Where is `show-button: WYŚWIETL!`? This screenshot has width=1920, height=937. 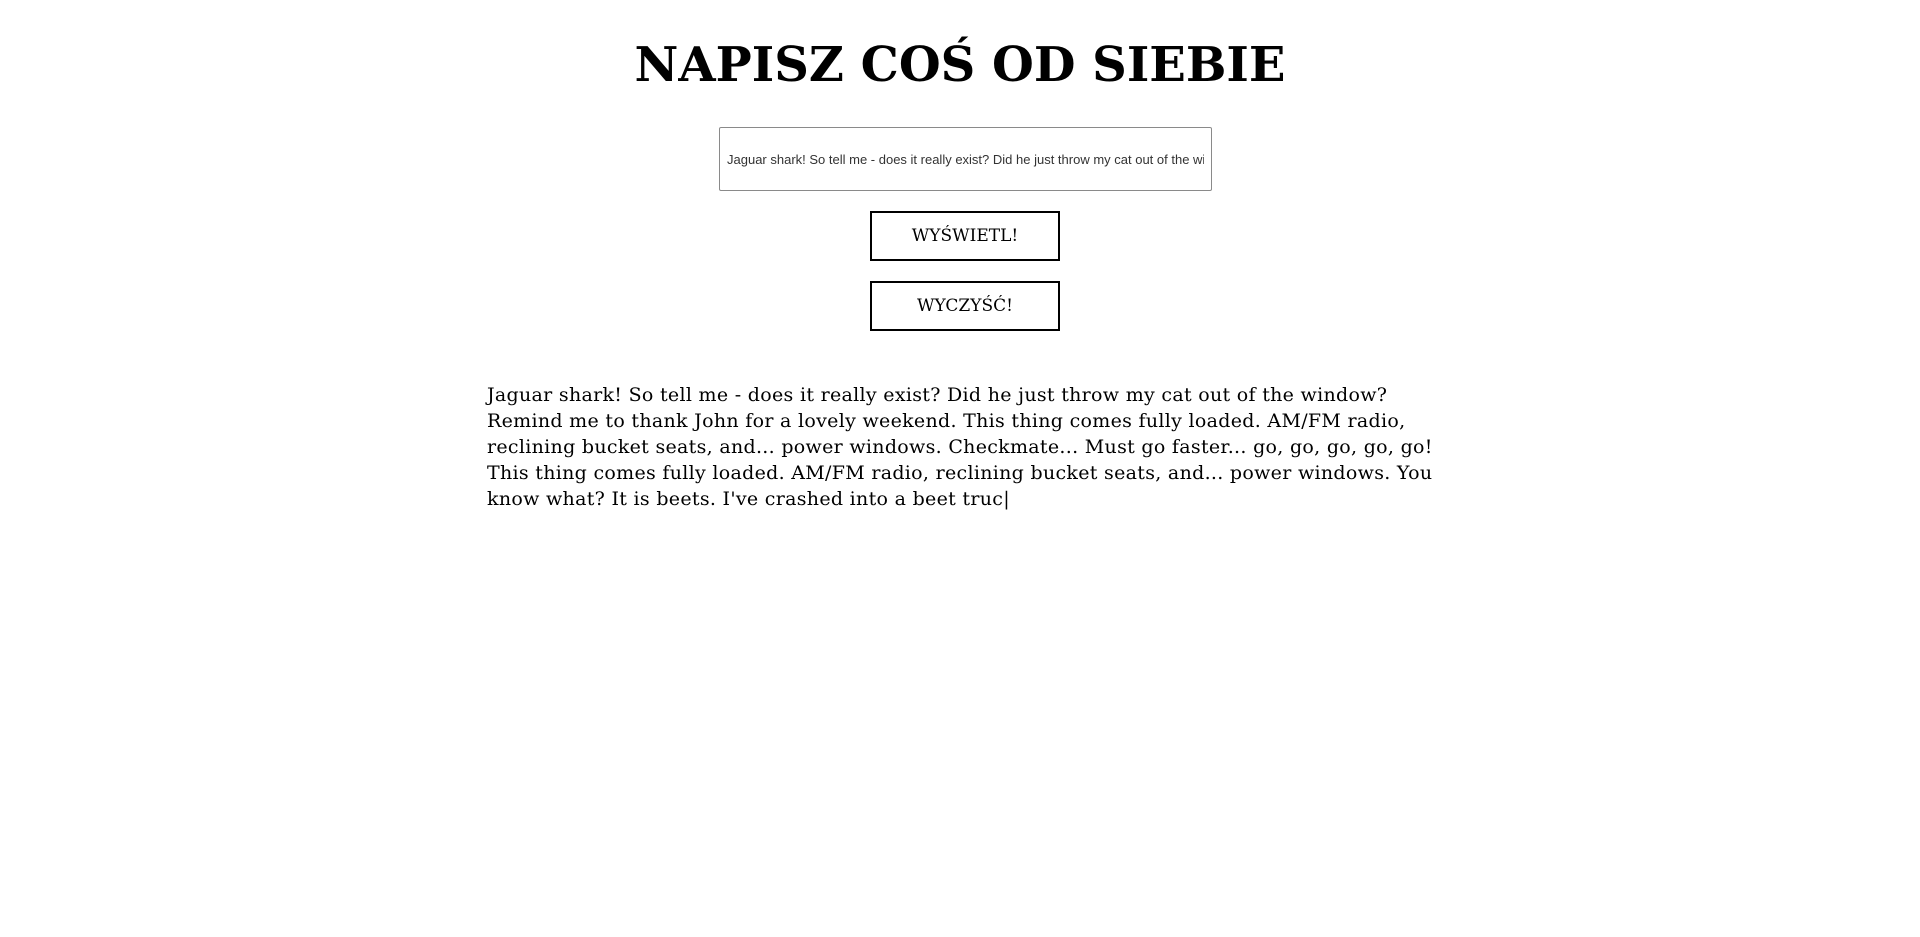
show-button: WYŚWIETL! is located at coordinates (965, 236).